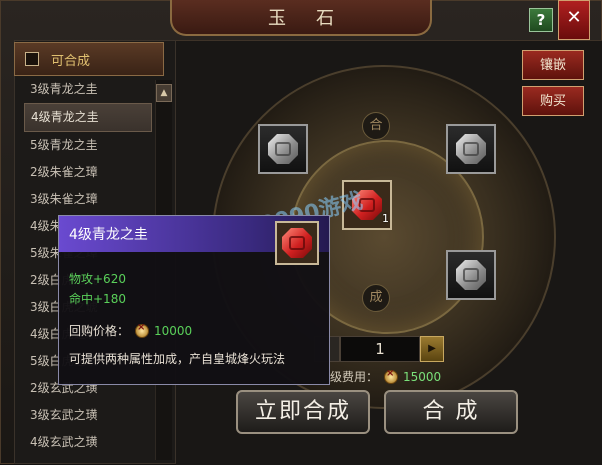 The width and height of the screenshot is (602, 465). Describe the element at coordinates (177, 359) in the screenshot. I see `tooltip-description: 可提供两种属性加成，产自皇城烽火玩法` at that location.